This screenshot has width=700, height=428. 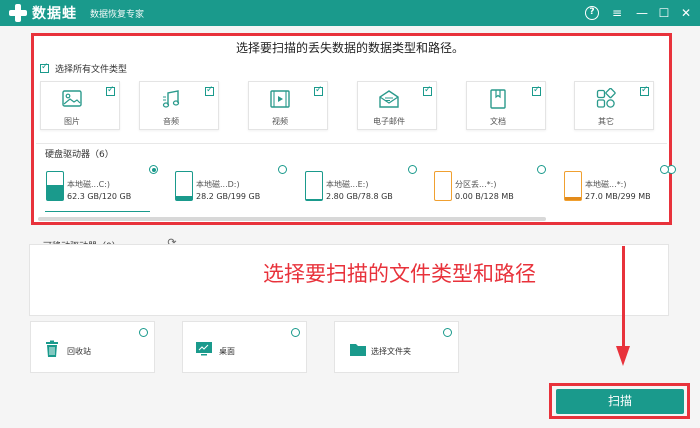 What do you see at coordinates (91, 70) in the screenshot?
I see `select-all-label: 选择所有文件类型` at bounding box center [91, 70].